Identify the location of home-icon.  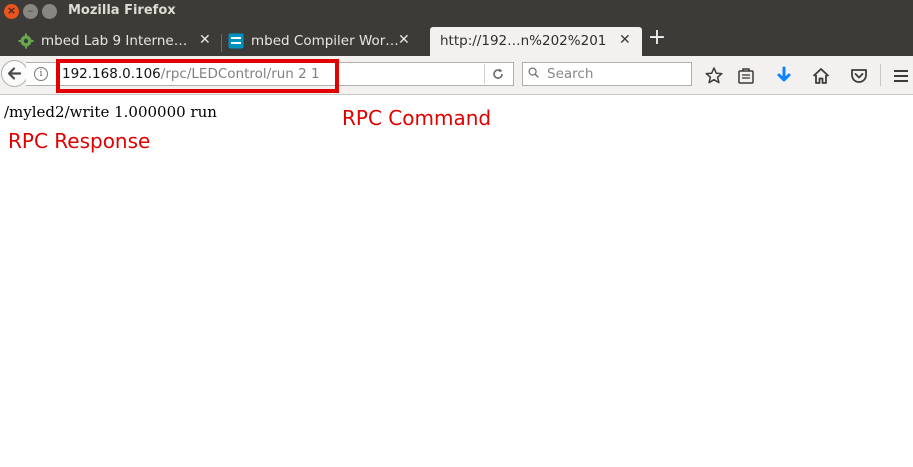
(821, 76).